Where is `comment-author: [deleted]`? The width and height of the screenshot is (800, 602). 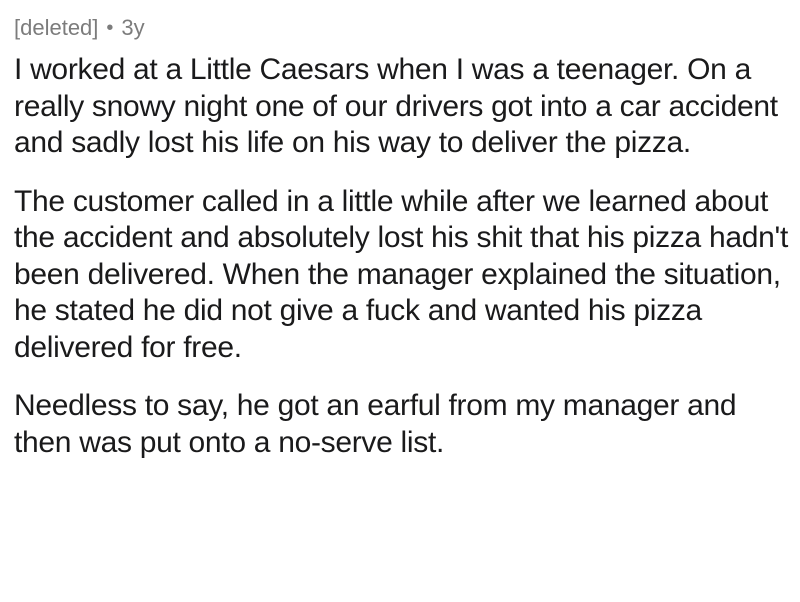 comment-author: [deleted] is located at coordinates (56, 28).